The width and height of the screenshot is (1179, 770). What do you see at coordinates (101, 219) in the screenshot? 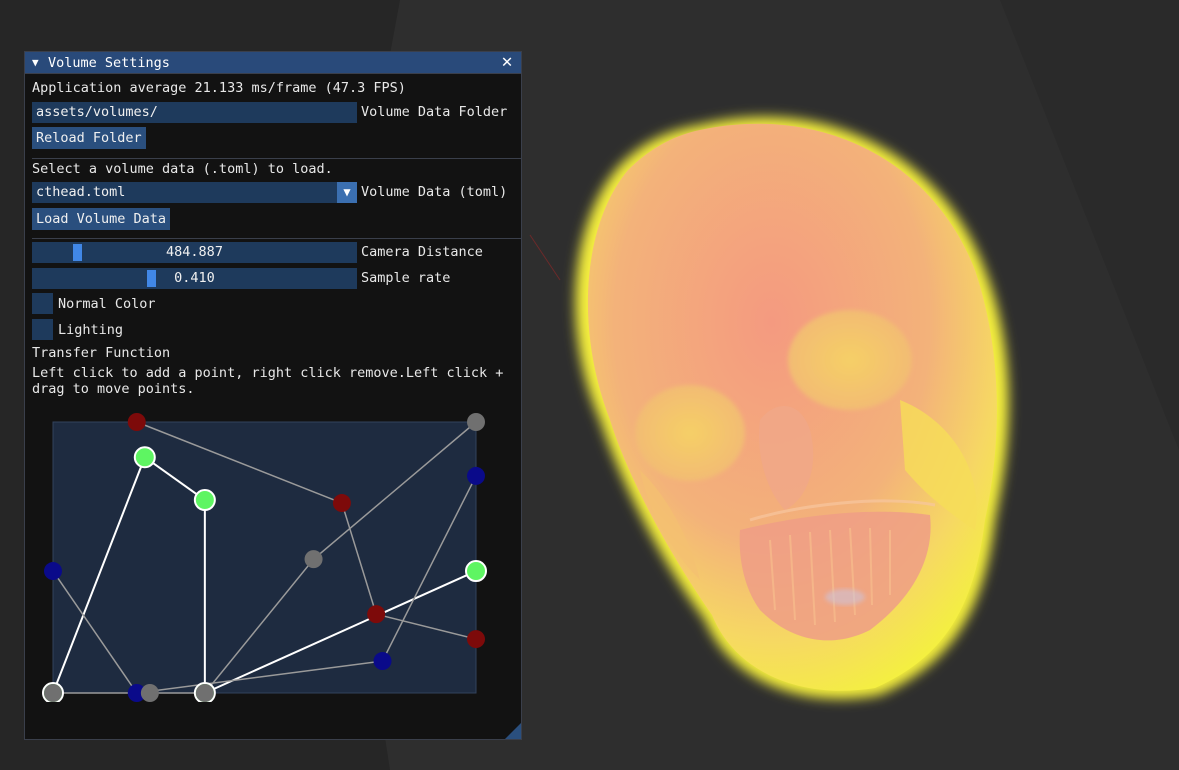
I see `load-volume-data-button: Load Volume Data` at bounding box center [101, 219].